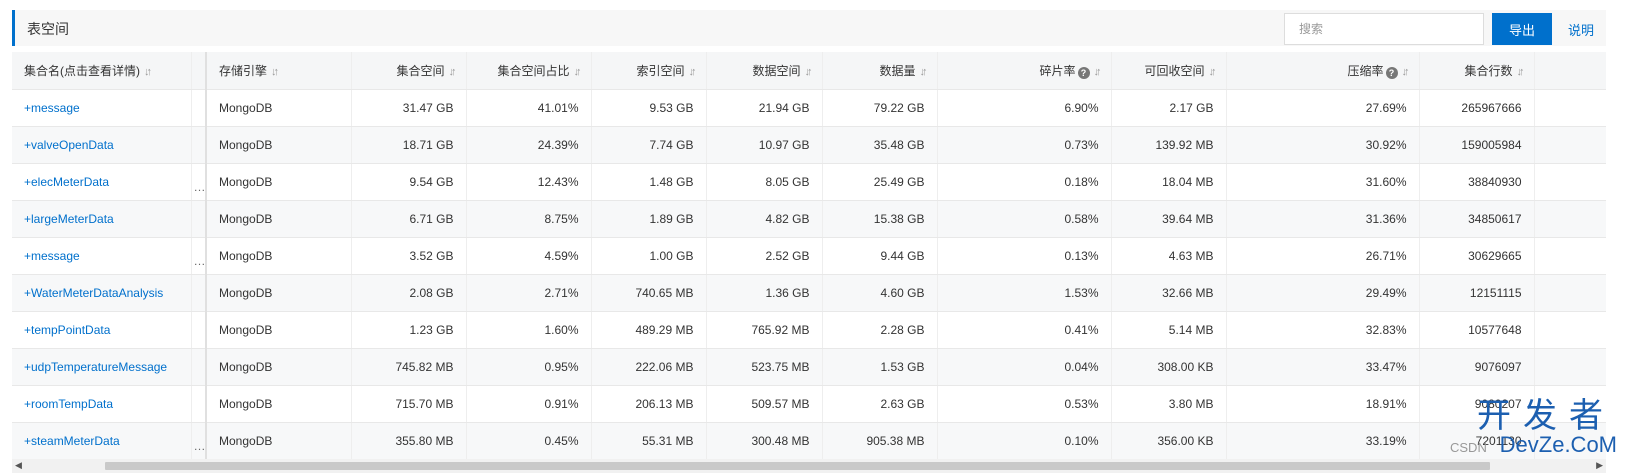 This screenshot has height=473, width=1628. I want to click on col-coll-space-header: 集合空间 ↓↑, so click(409, 71).